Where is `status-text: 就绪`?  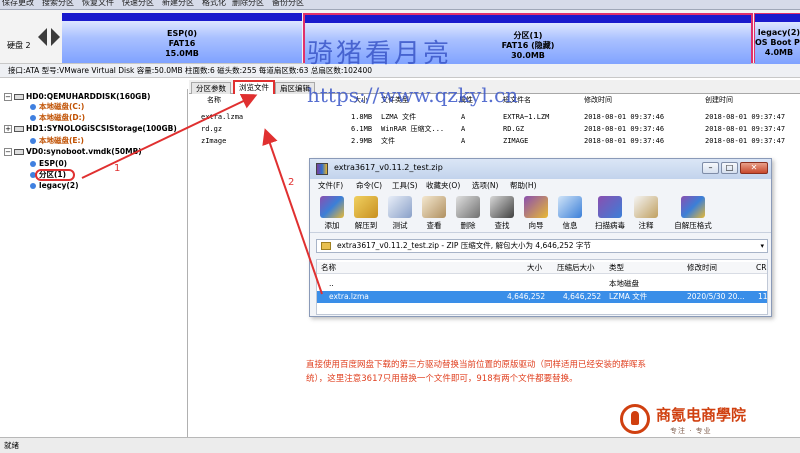 status-text: 就绪 is located at coordinates (11, 445).